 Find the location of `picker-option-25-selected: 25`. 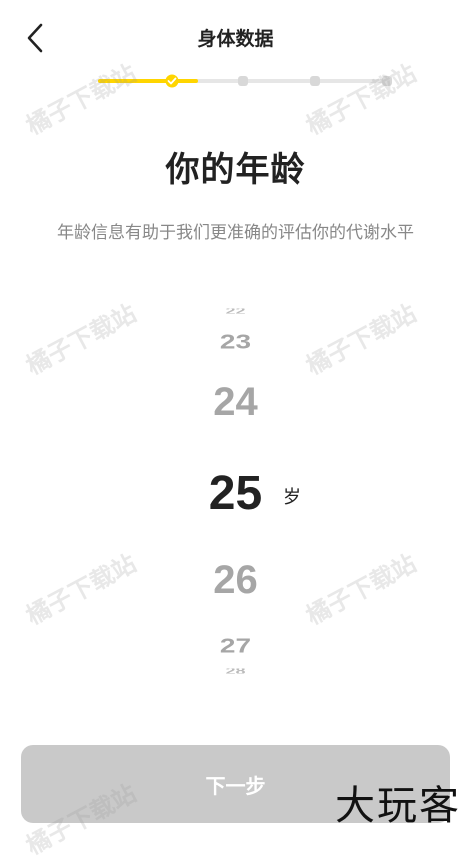

picker-option-25-selected: 25 is located at coordinates (235, 493).